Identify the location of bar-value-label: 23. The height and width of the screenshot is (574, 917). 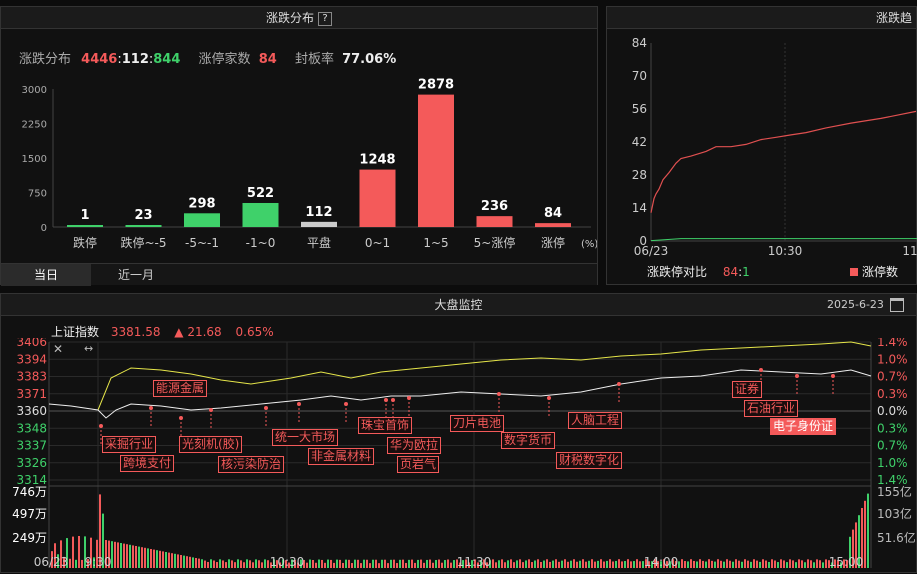
(143, 215).